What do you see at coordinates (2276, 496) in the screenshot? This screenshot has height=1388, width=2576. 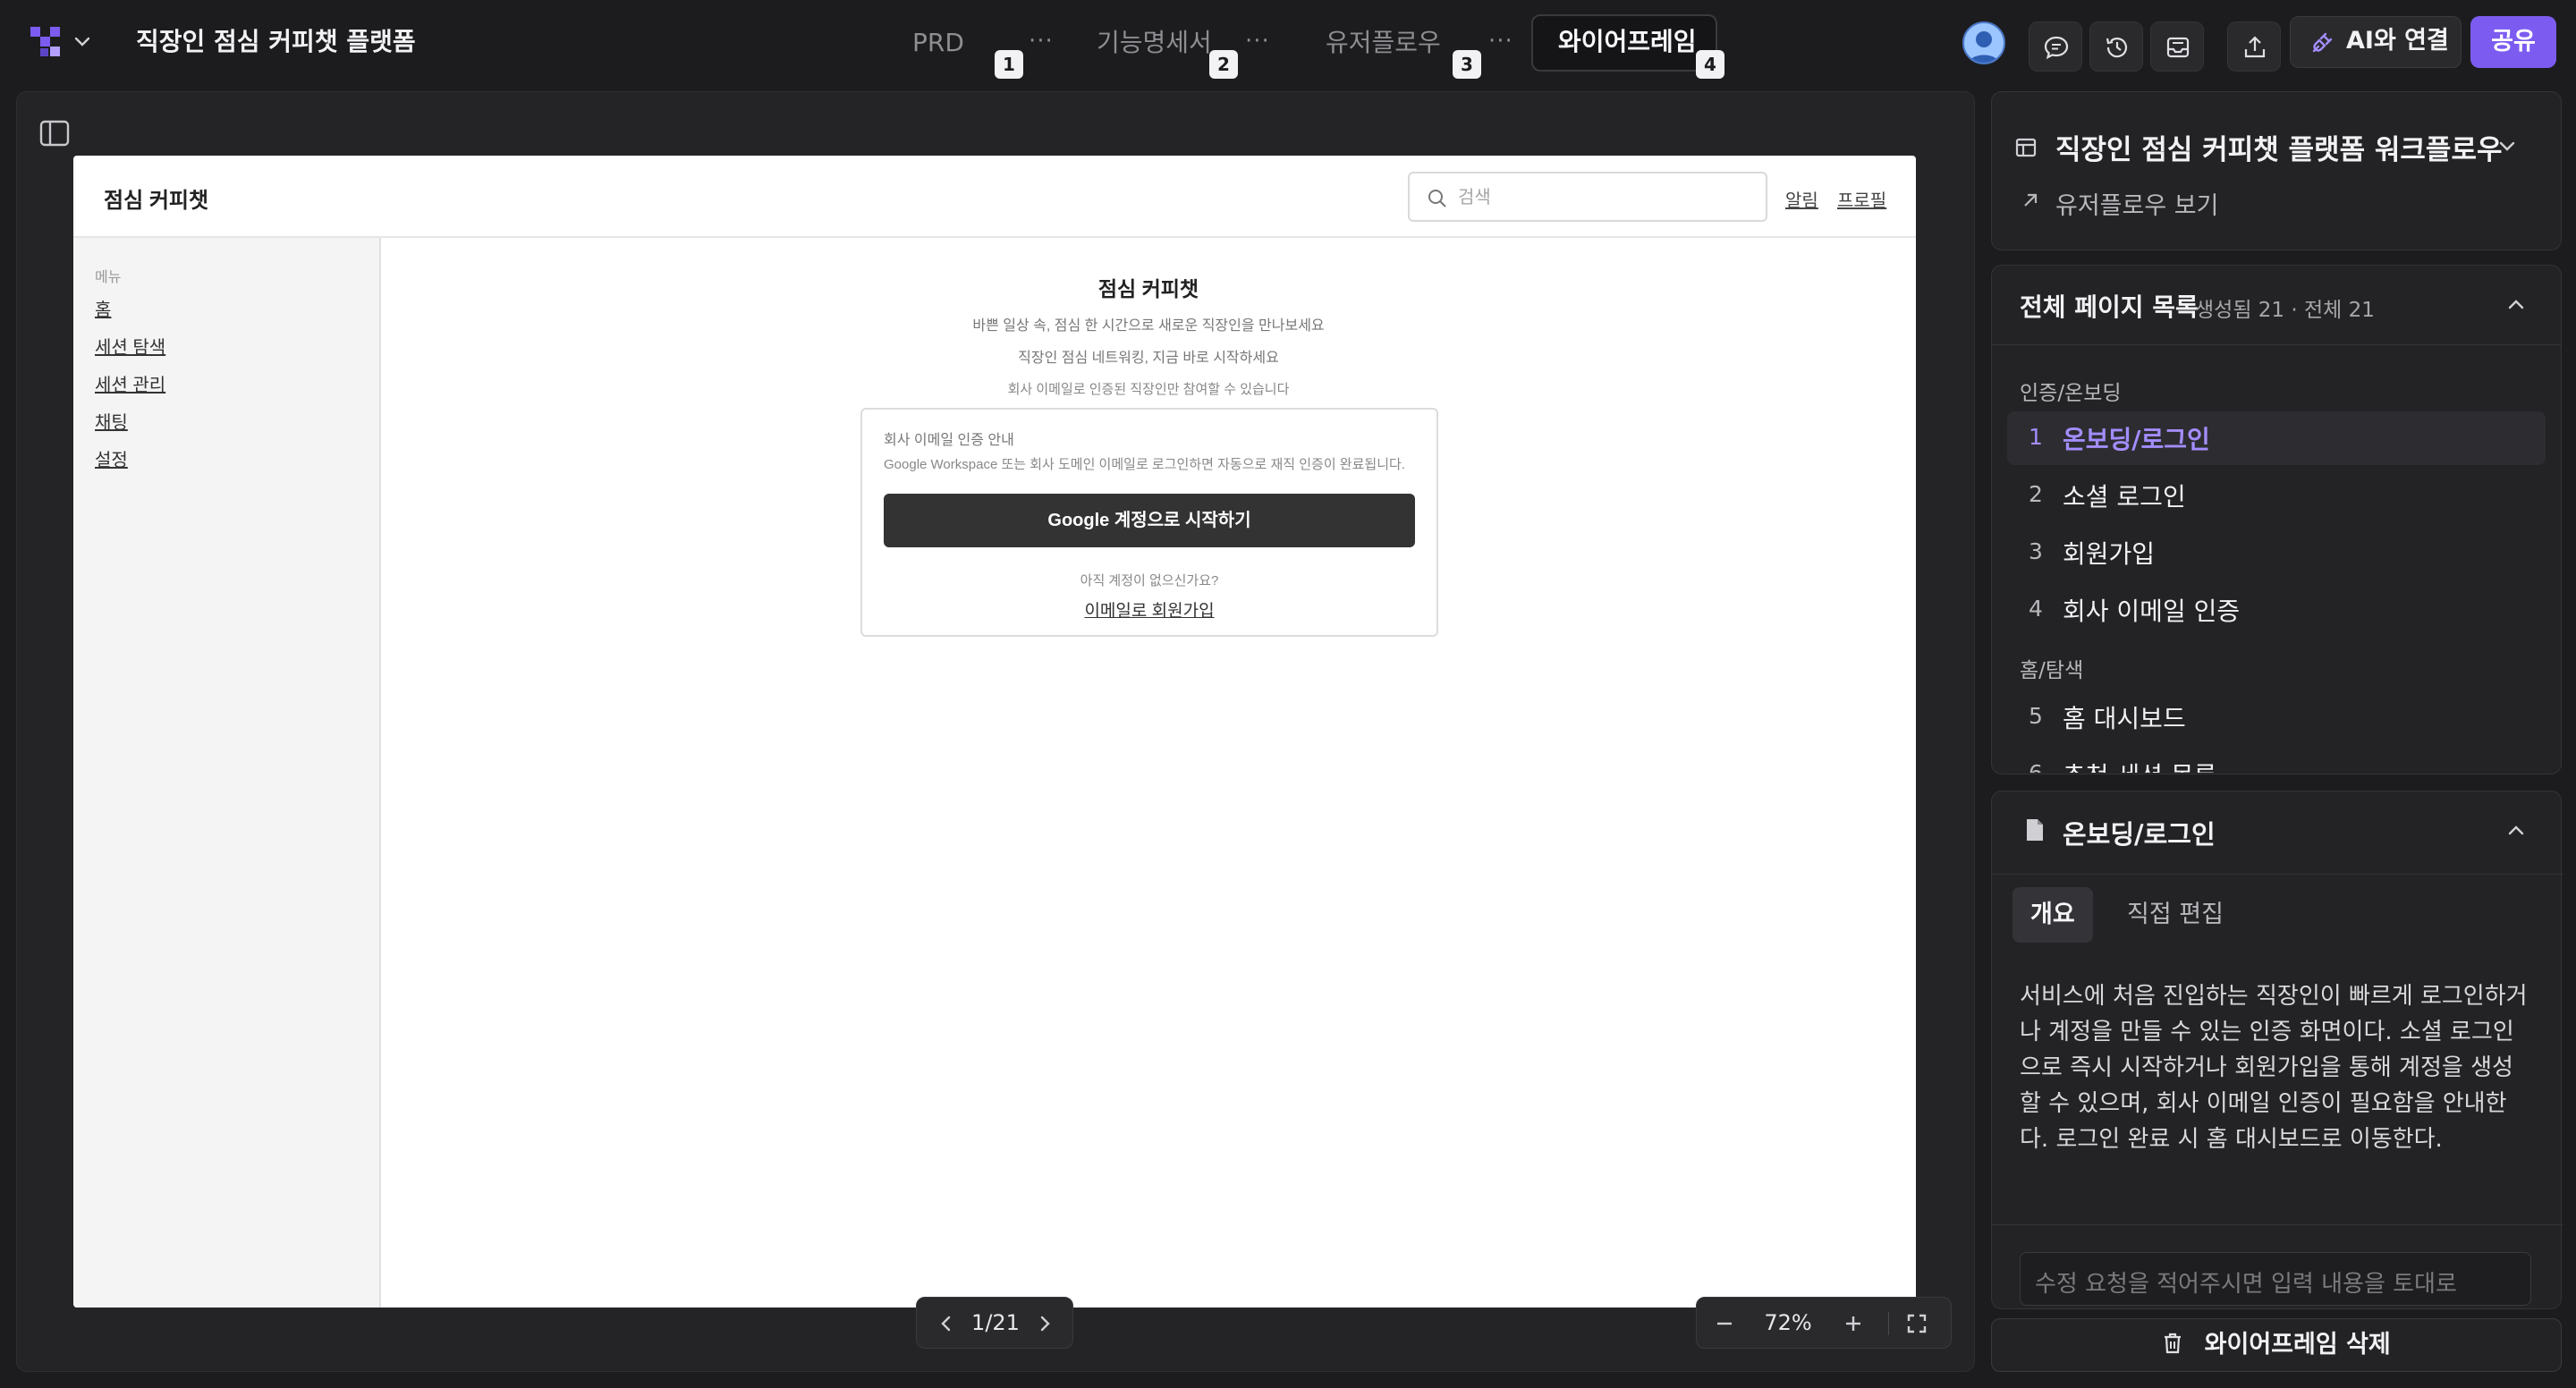 I see `page-item-social-login: 2 소셜 로그인` at bounding box center [2276, 496].